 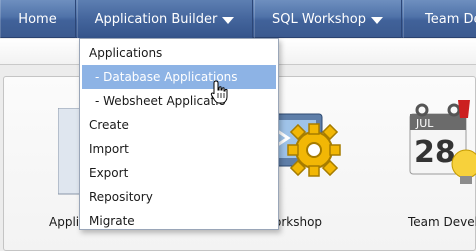 I want to click on tab-sql-workshop-label: SQL Workshop, so click(x=319, y=19).